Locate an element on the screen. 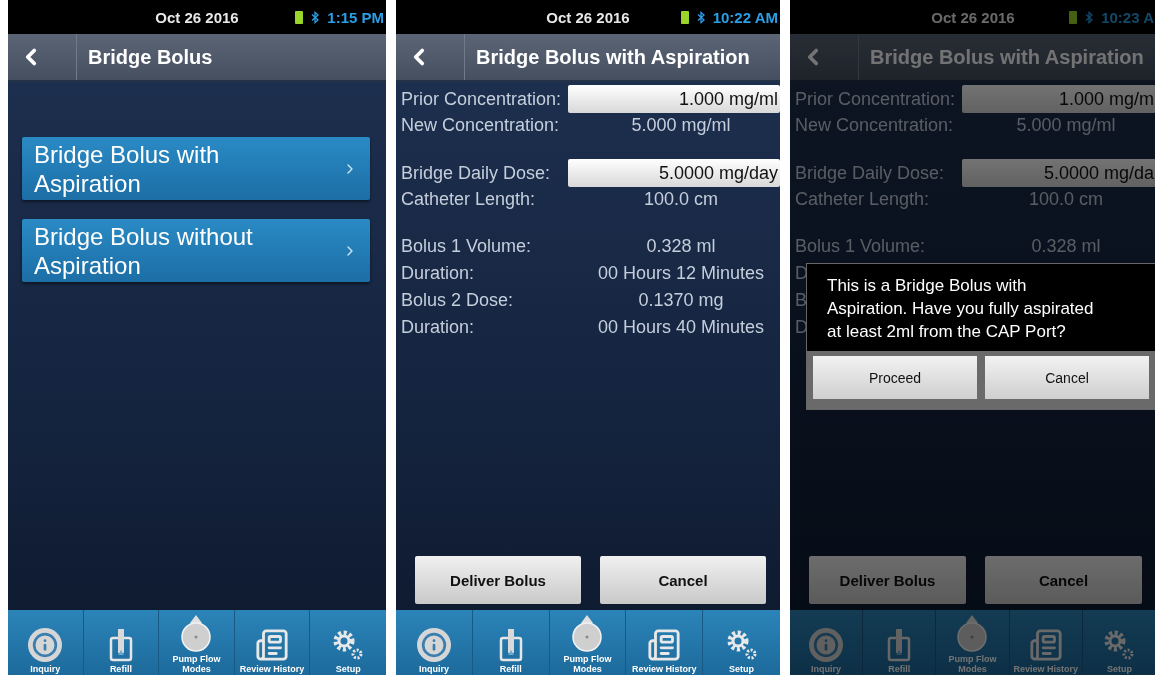 Image resolution: width=1155 pixels, height=675 pixels. field-label: Bolus 2 Dose: is located at coordinates (457, 300).